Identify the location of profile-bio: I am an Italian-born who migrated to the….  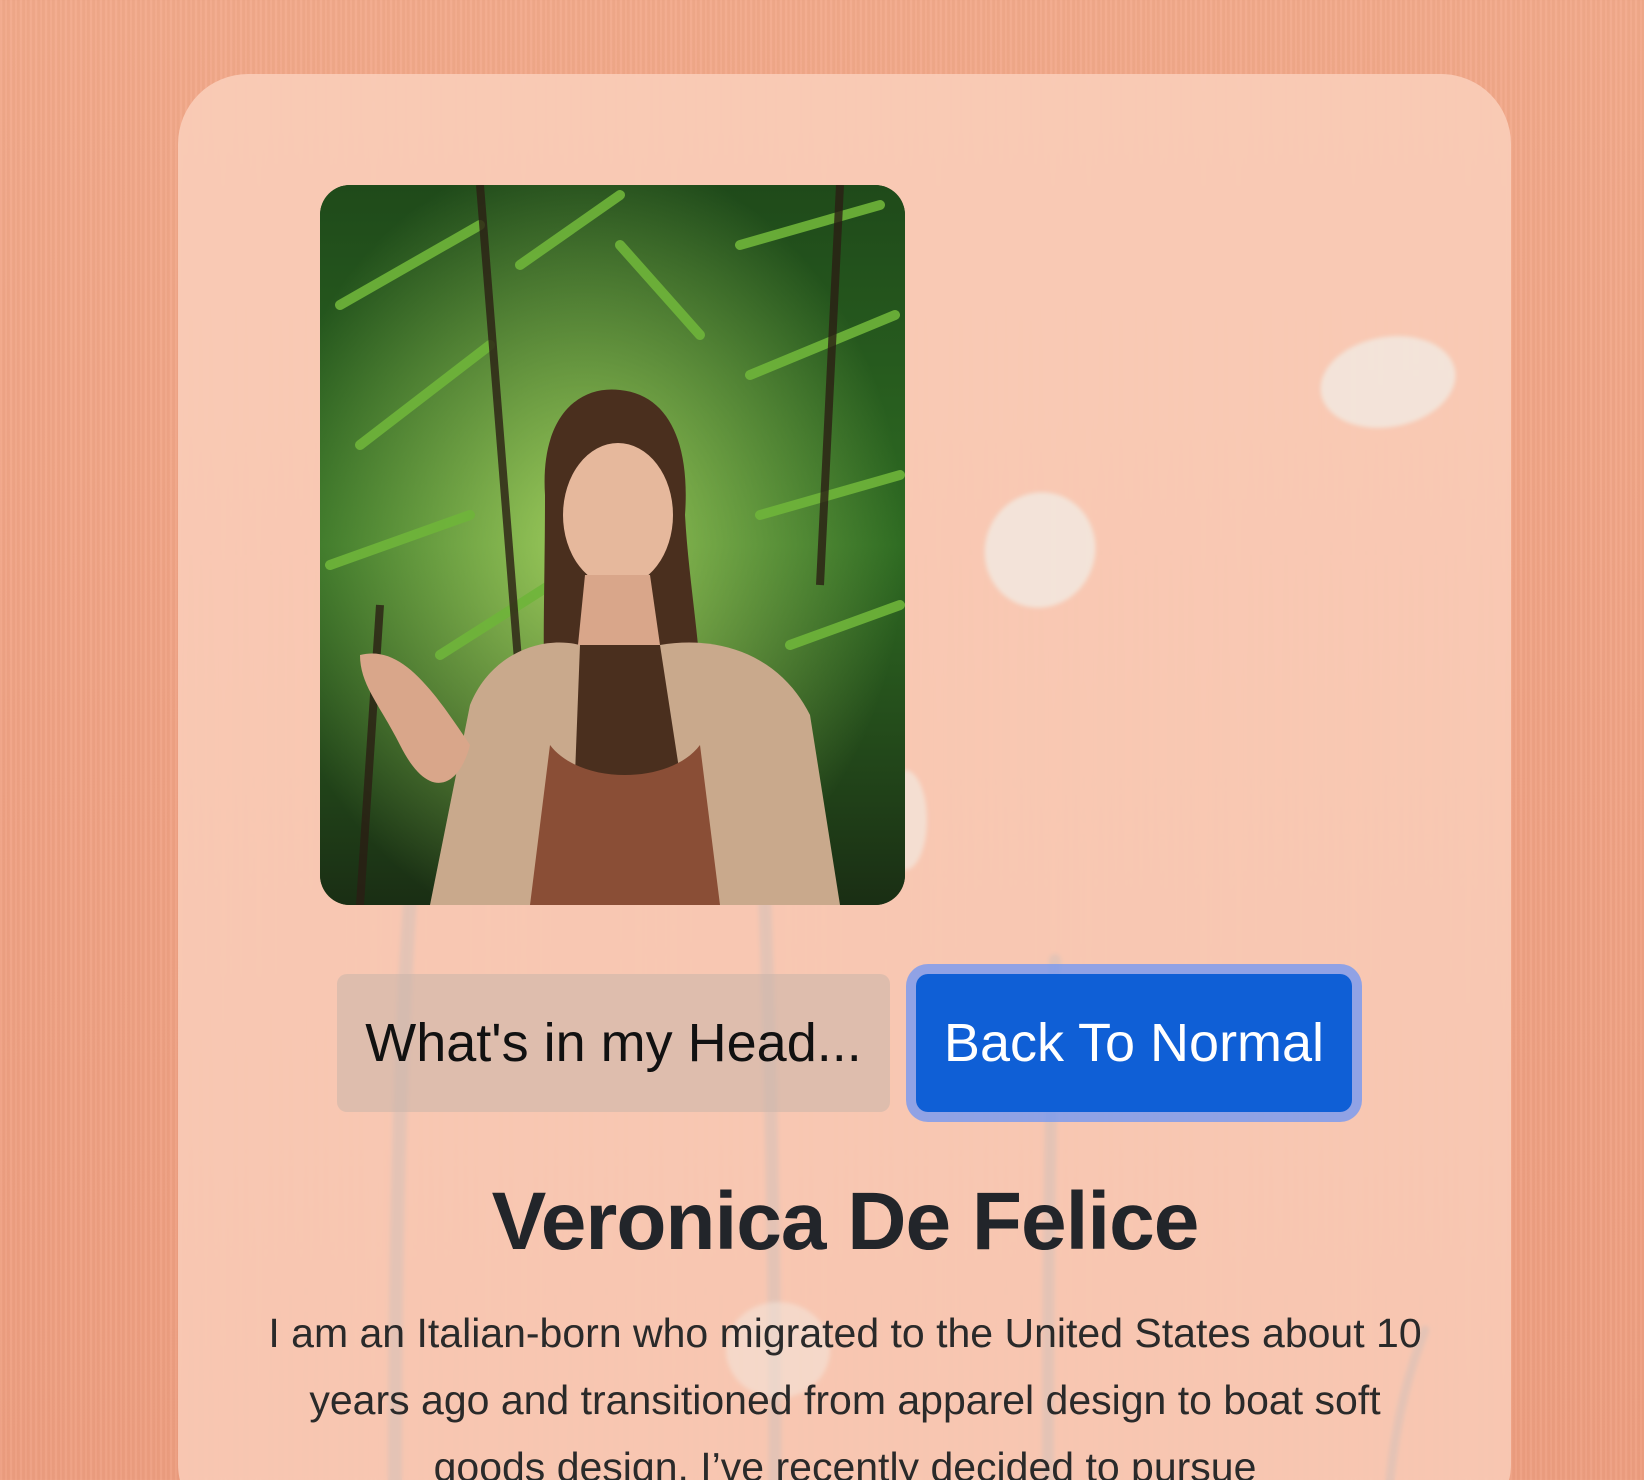
(845, 1395).